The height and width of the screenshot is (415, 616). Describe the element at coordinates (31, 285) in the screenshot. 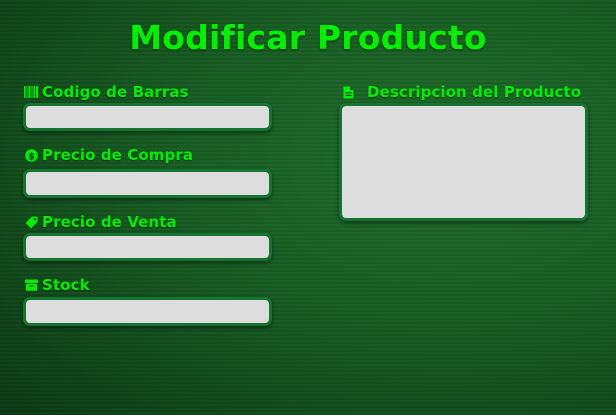

I see `archive-box-icon` at that location.